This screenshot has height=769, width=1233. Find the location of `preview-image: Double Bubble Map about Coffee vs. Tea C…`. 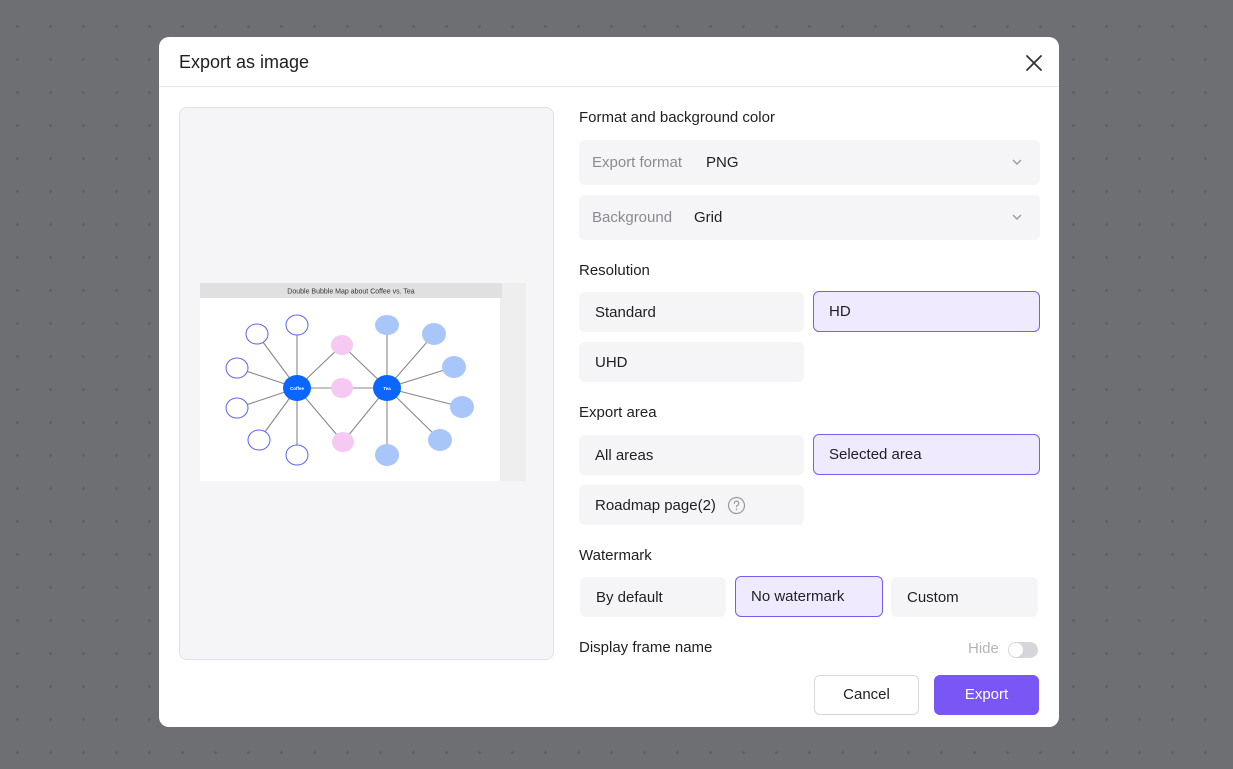

preview-image: Double Bubble Map about Coffee vs. Tea C… is located at coordinates (363, 382).